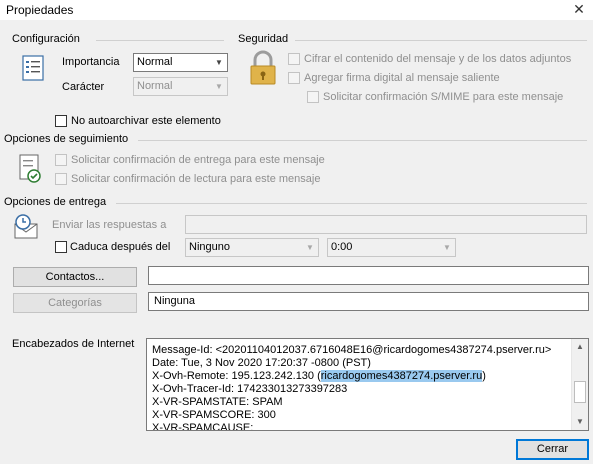  I want to click on headers-scrollbar: ▲ ▼, so click(579, 384).